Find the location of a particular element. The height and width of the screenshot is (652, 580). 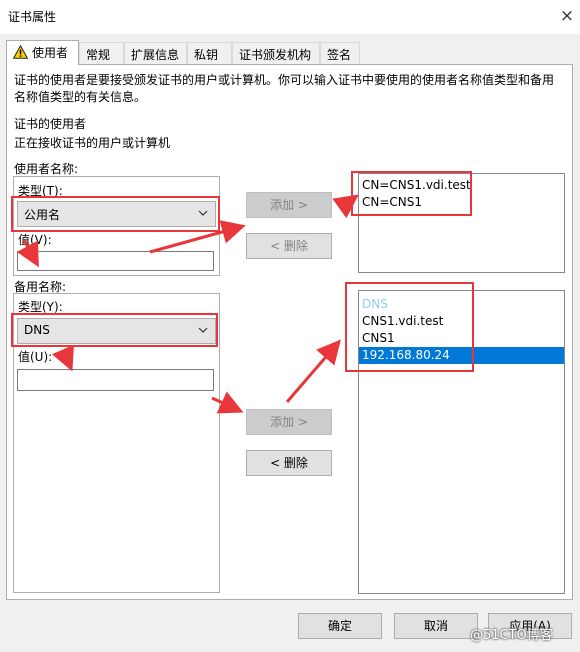

tab-general: 常规 is located at coordinates (101, 53).